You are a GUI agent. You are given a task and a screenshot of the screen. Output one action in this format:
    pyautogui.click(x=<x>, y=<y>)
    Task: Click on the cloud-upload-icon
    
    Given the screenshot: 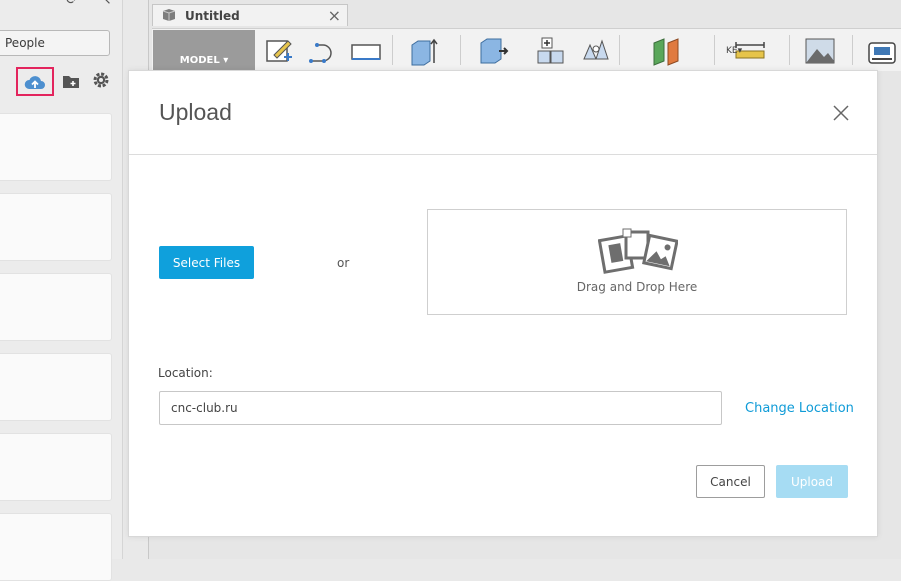 What is the action you would take?
    pyautogui.click(x=34, y=82)
    